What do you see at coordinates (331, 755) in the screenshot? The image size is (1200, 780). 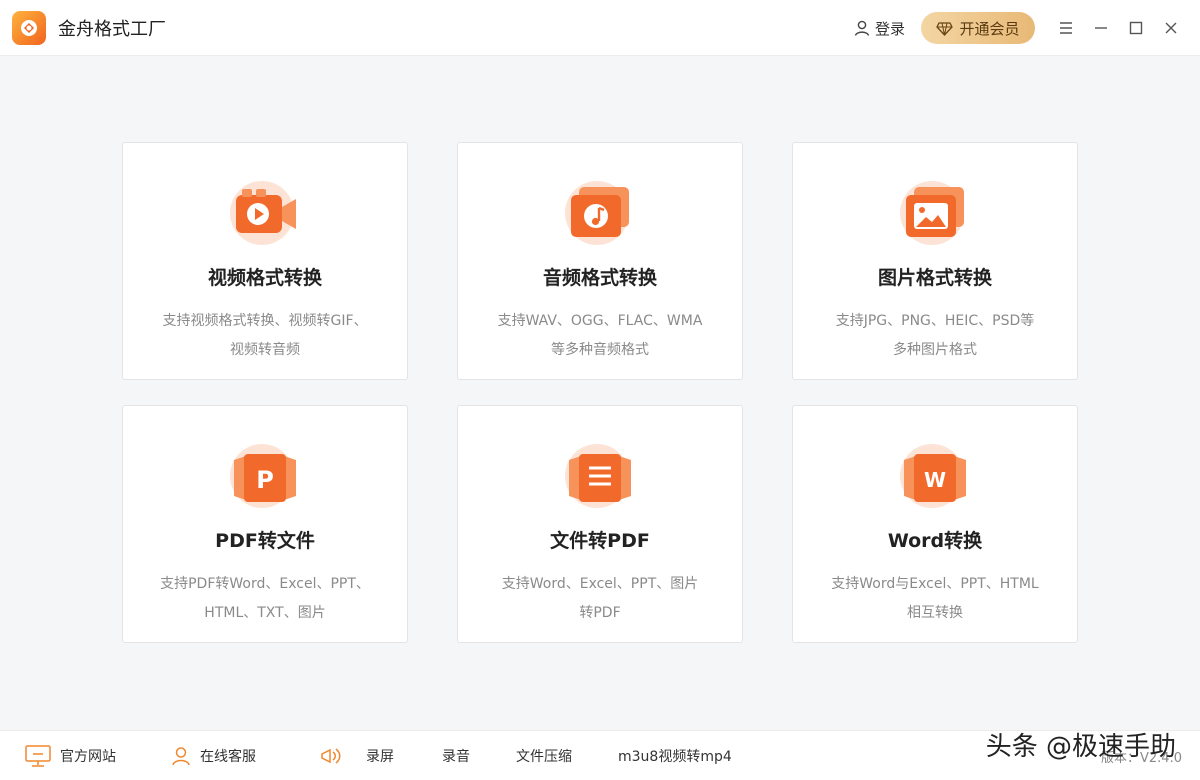 I see `megaphone-icon` at bounding box center [331, 755].